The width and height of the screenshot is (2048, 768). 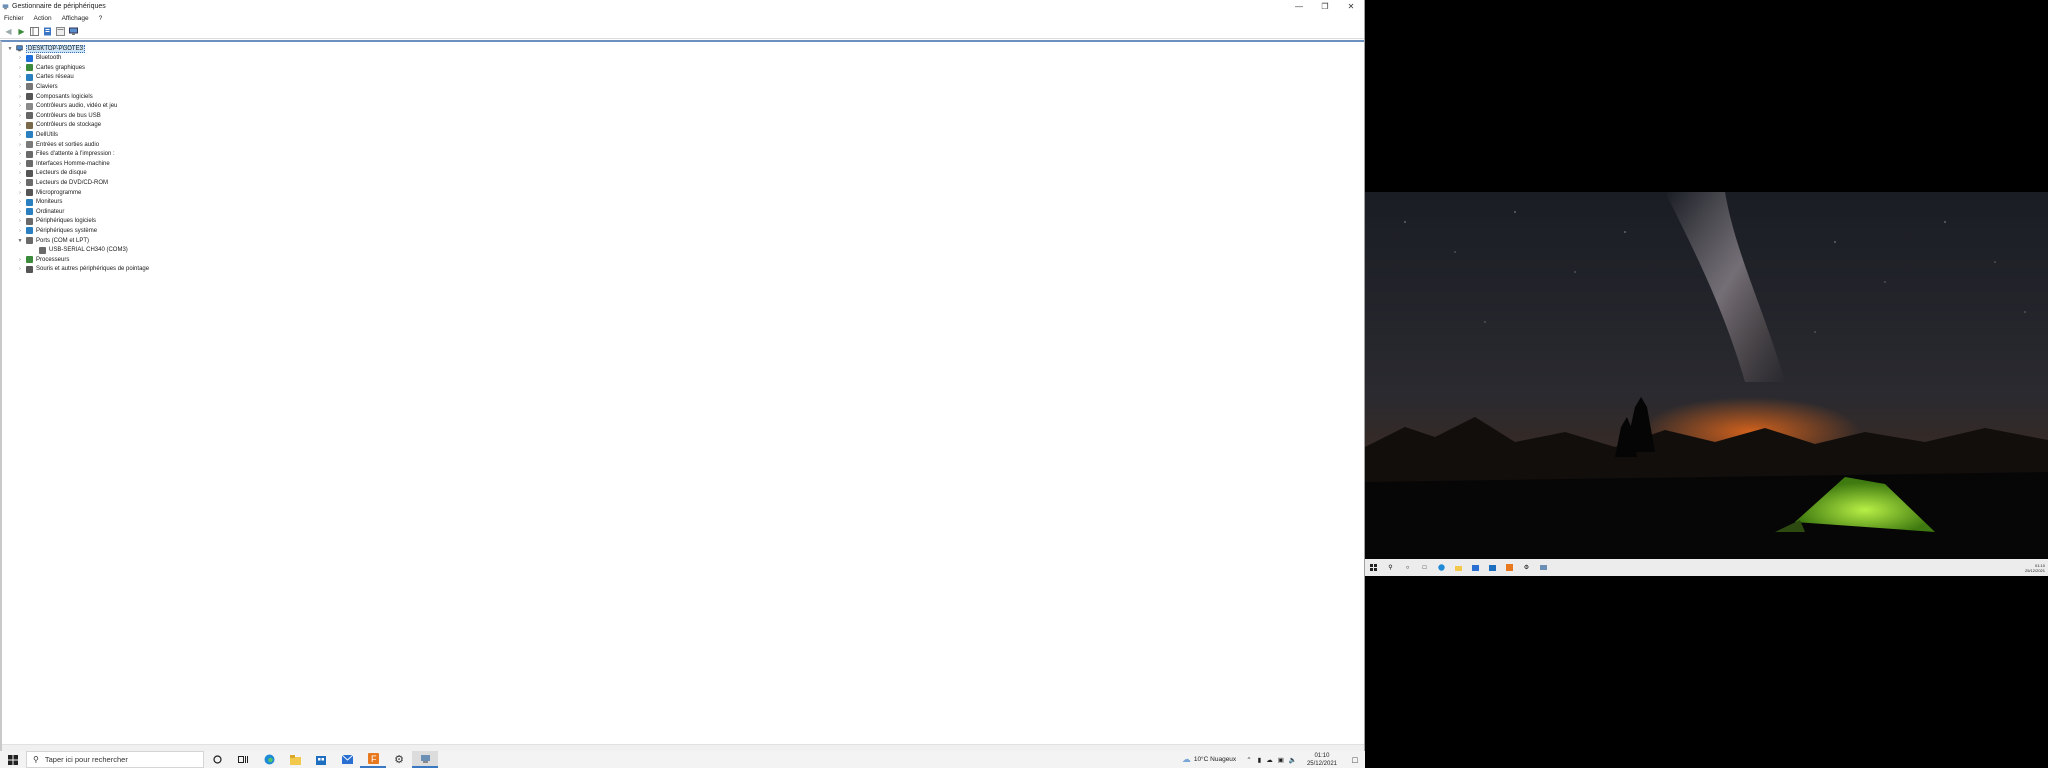 I want to click on minimize-button: —, so click(x=1299, y=6).